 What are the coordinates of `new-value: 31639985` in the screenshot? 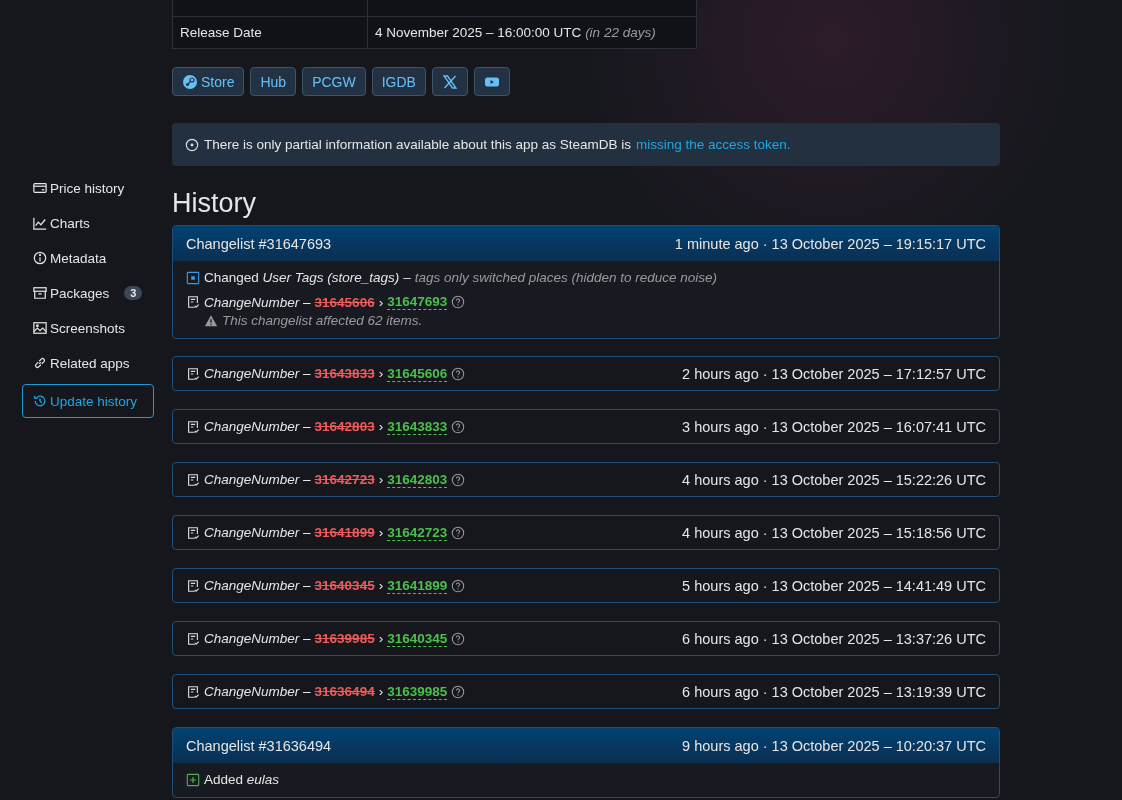 It's located at (417, 691).